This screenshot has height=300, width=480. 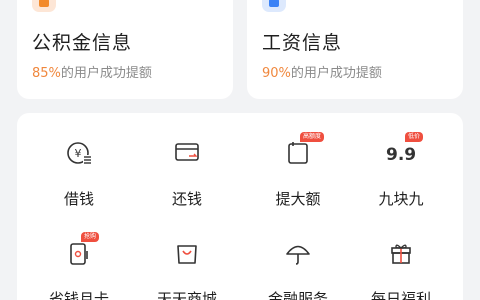 What do you see at coordinates (46, 73) in the screenshot?
I see `housing-fund-percent: 85%` at bounding box center [46, 73].